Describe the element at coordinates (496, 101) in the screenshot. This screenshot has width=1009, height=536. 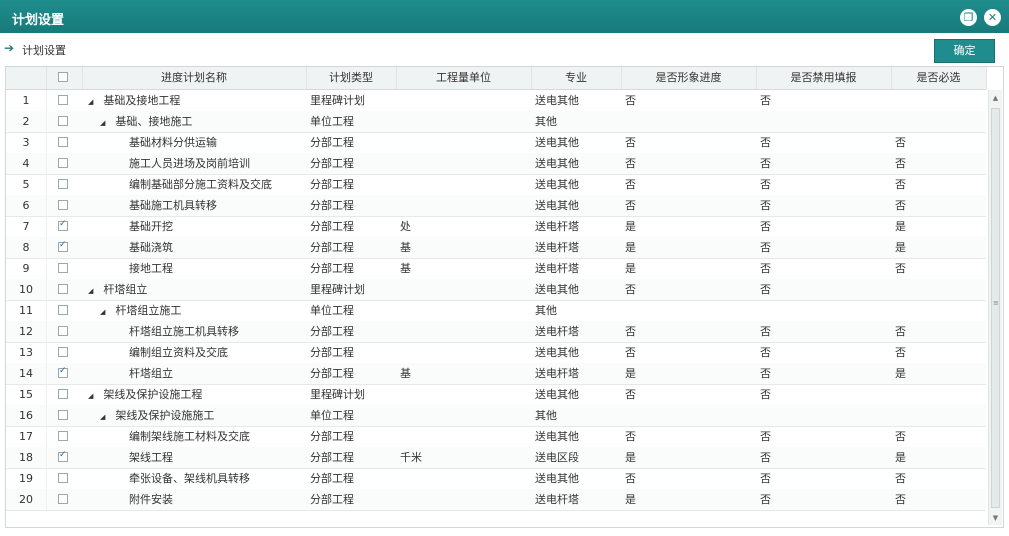
I see `table-row: 1 ◢ 基础及接地工程 里程碑计划 送电其他 否 否` at that location.